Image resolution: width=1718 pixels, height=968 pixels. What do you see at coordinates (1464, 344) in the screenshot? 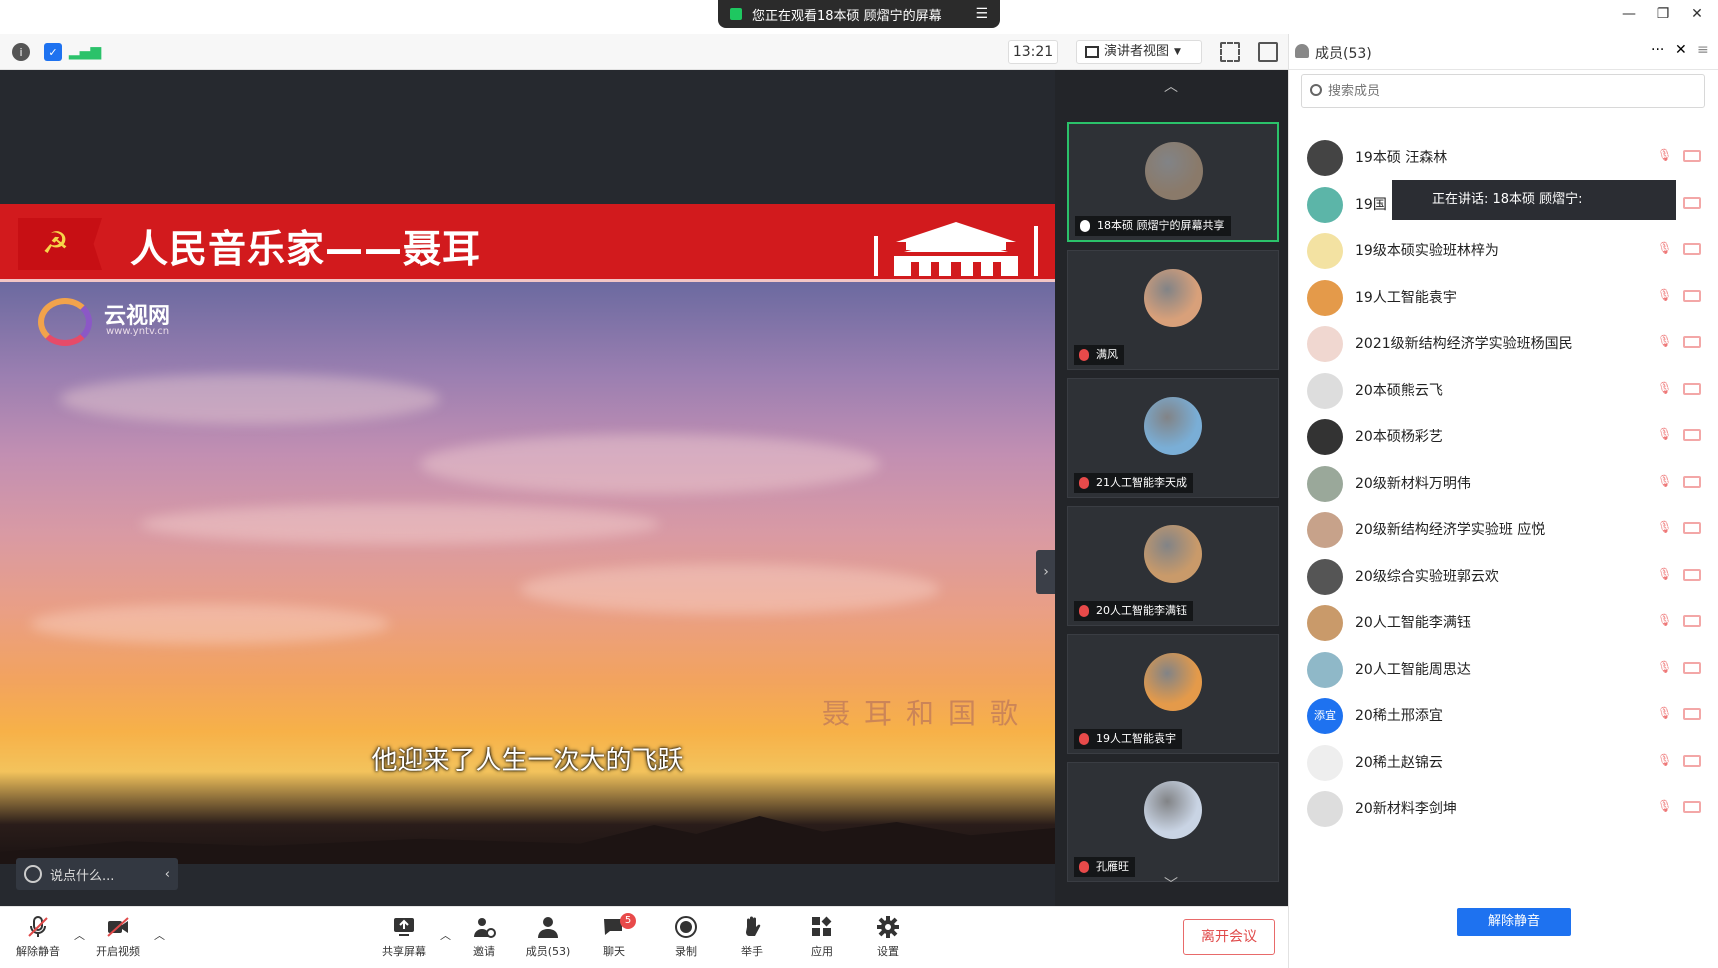
I see `member-name: 2021级新结构经济学实验班杨国民` at bounding box center [1464, 344].